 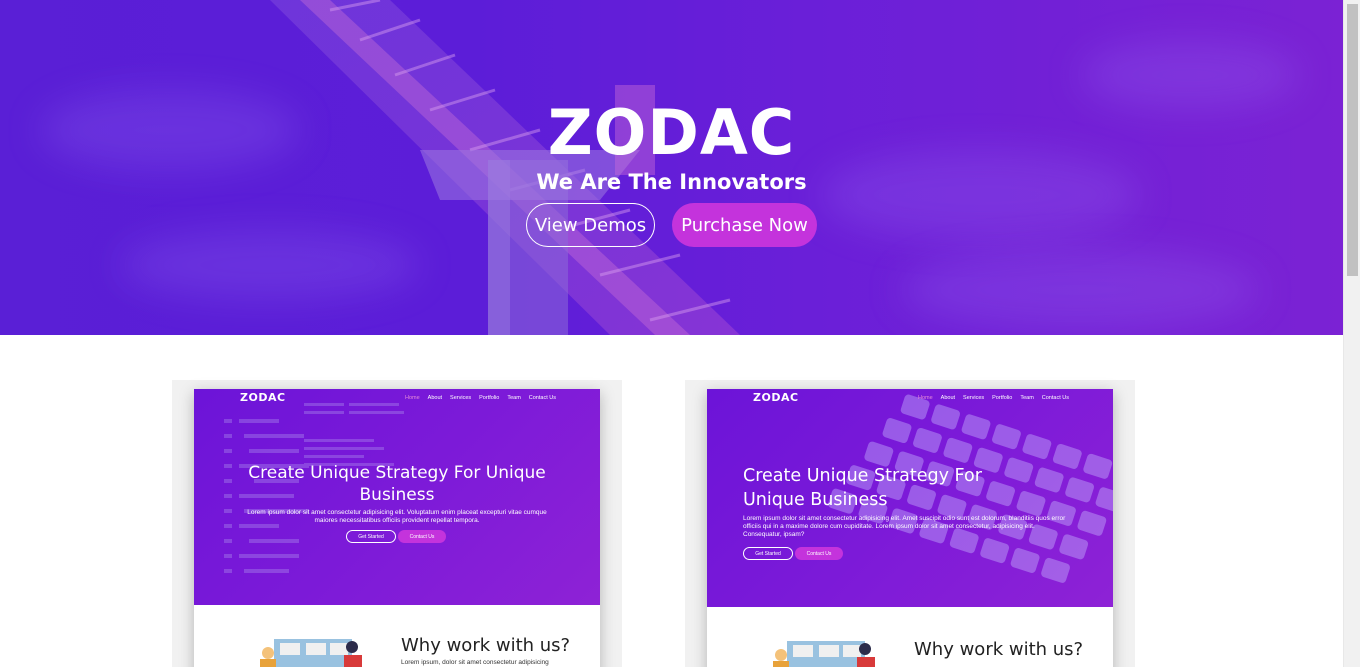 What do you see at coordinates (671, 132) in the screenshot?
I see `hero-title: ZODAC` at bounding box center [671, 132].